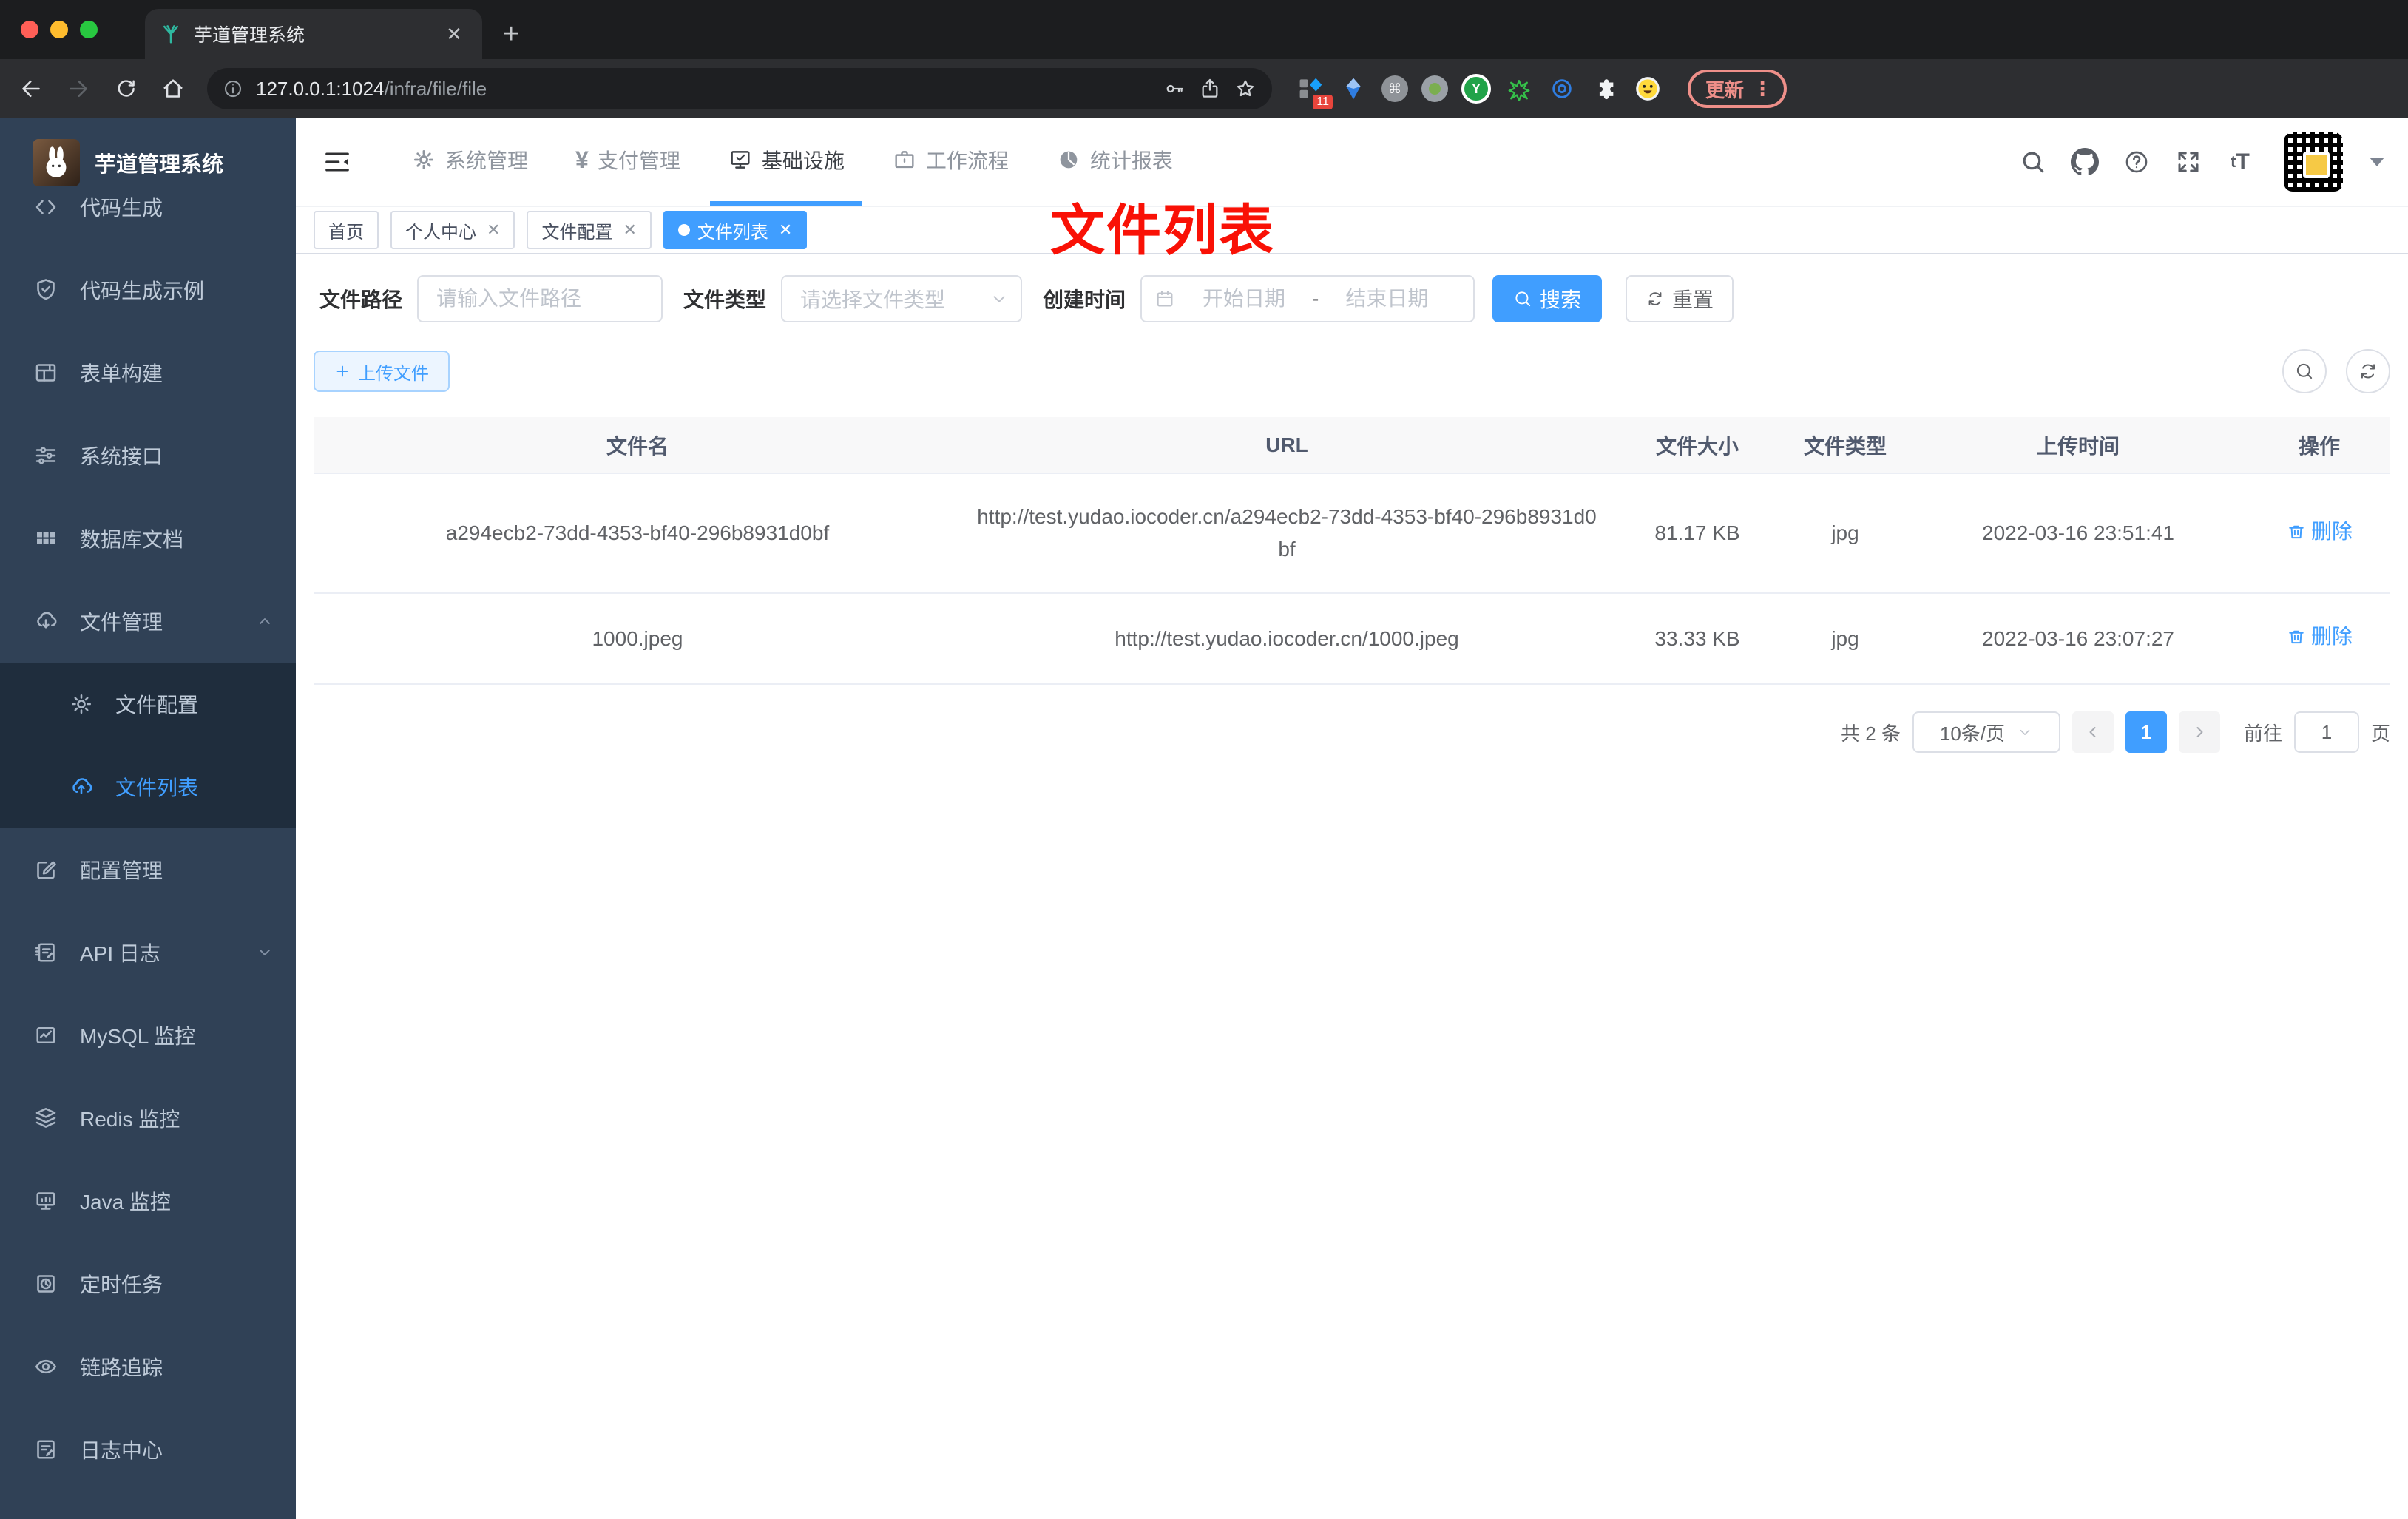  I want to click on top-menu-infra: 基础设施, so click(785, 162).